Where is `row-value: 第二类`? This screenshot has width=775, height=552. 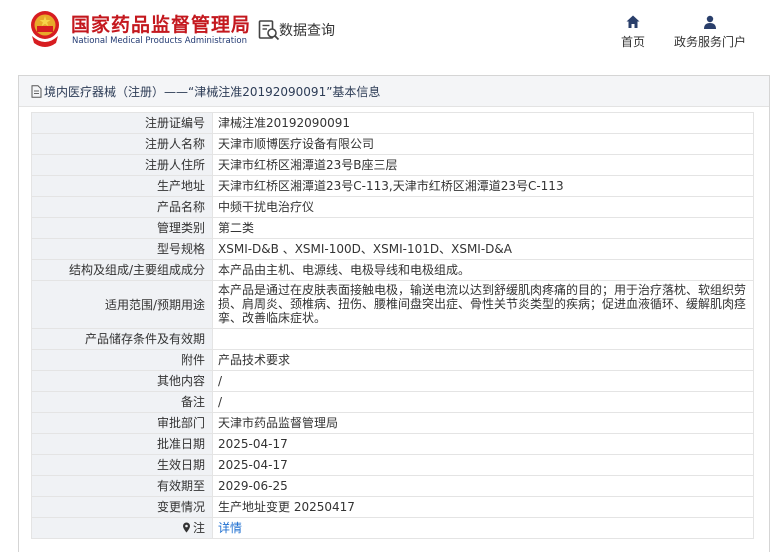
row-value: 第二类 is located at coordinates (483, 228).